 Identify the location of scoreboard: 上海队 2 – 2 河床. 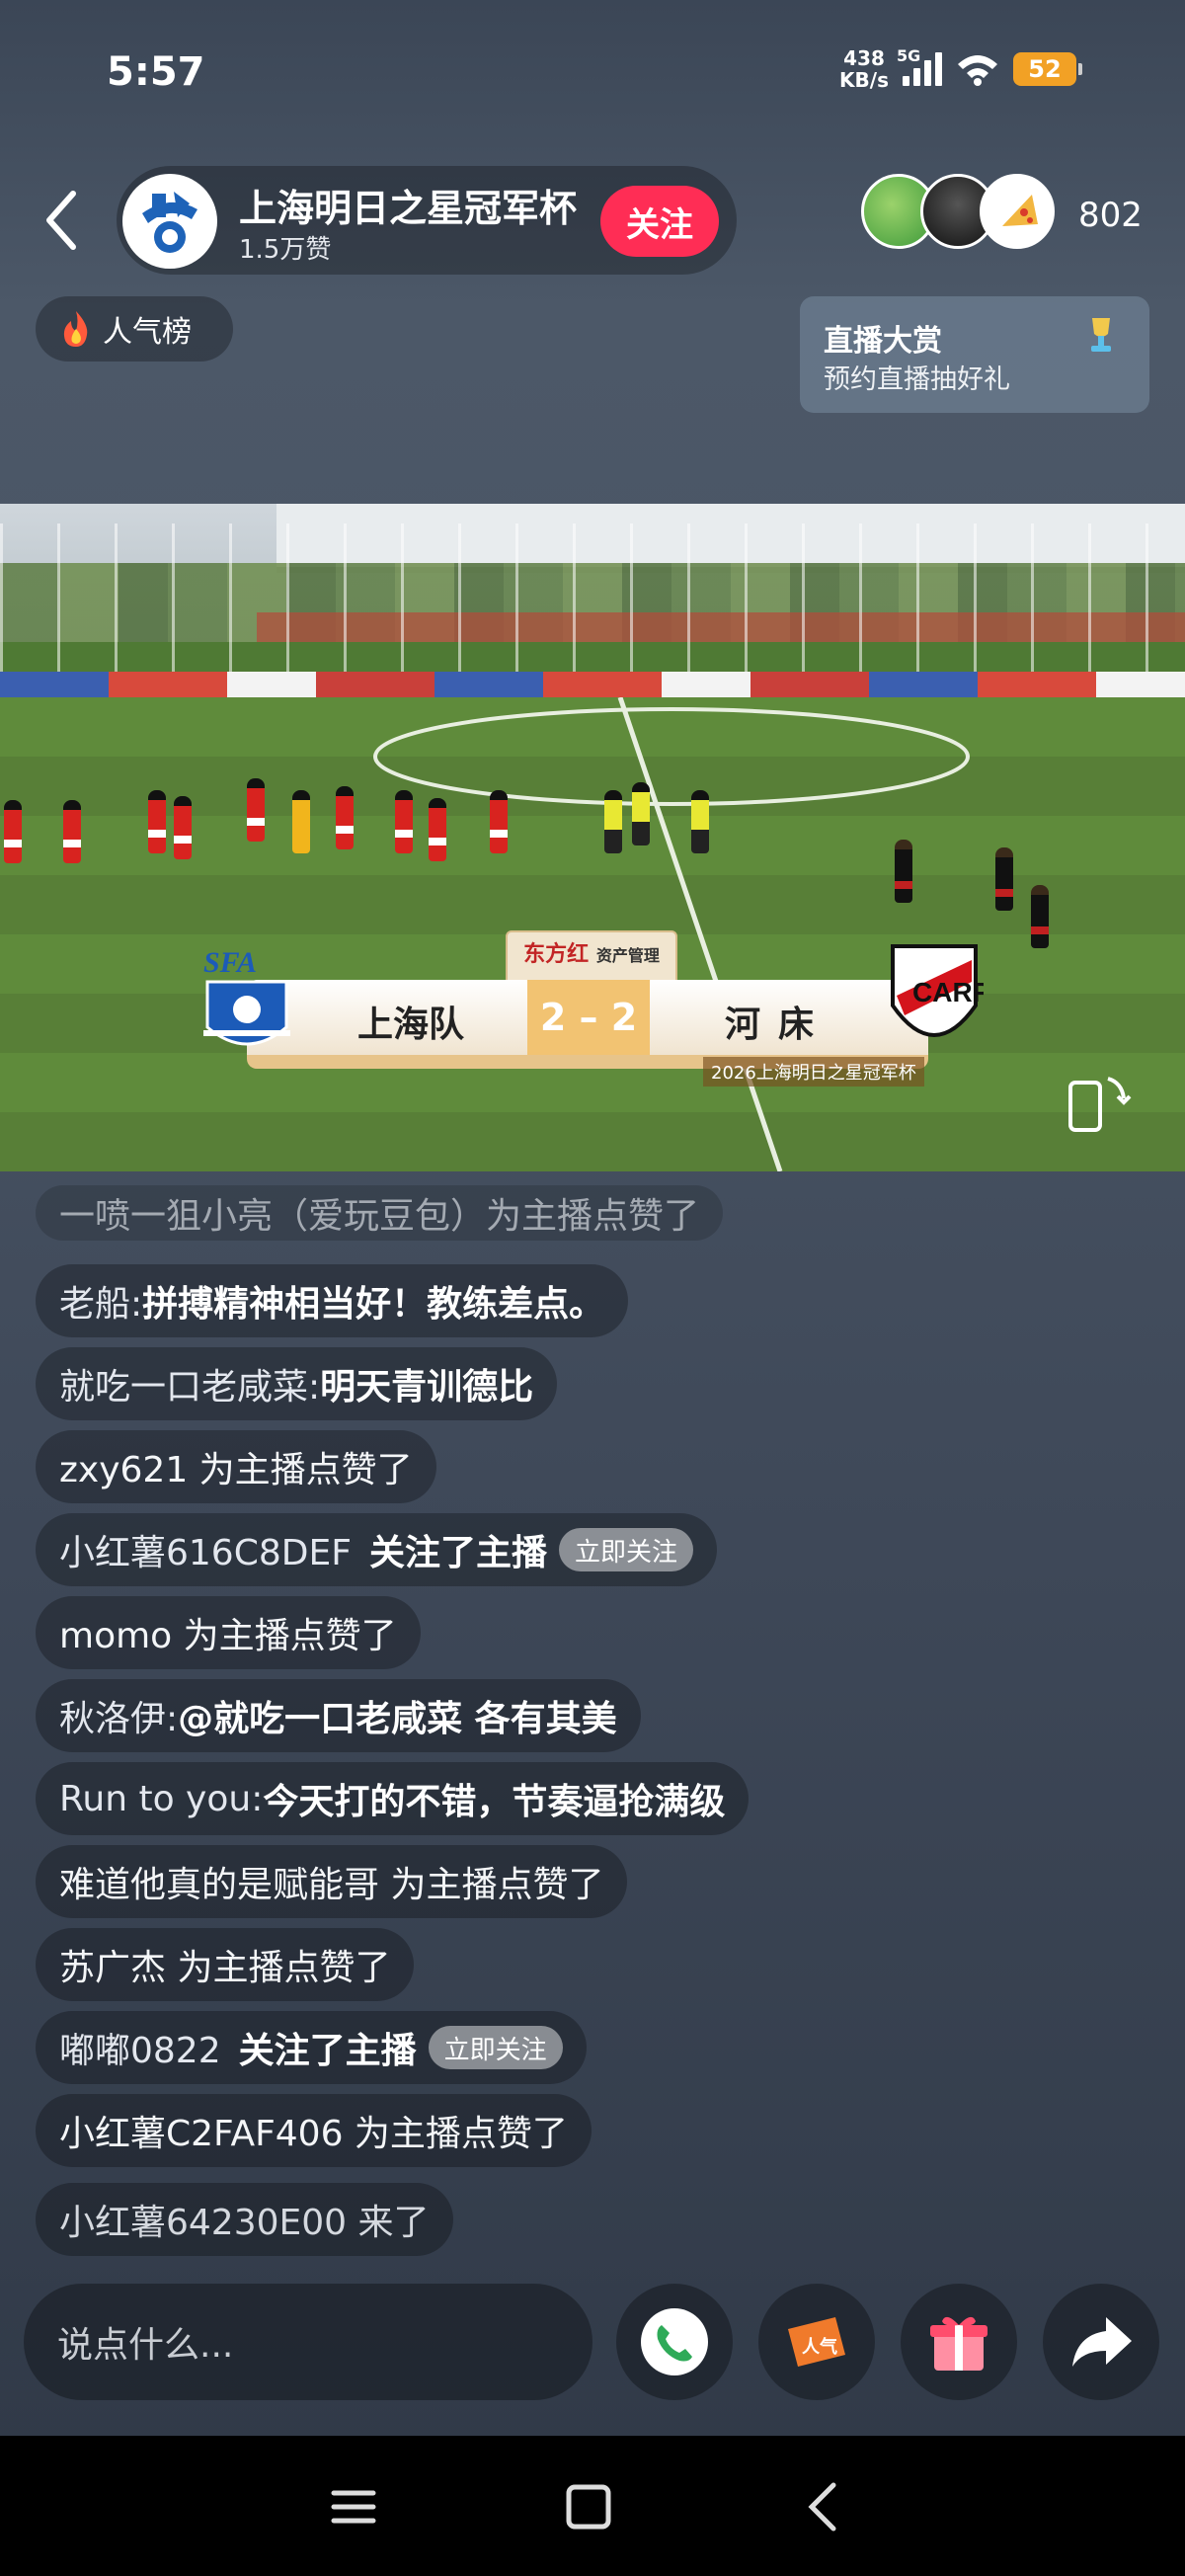
(587, 1024).